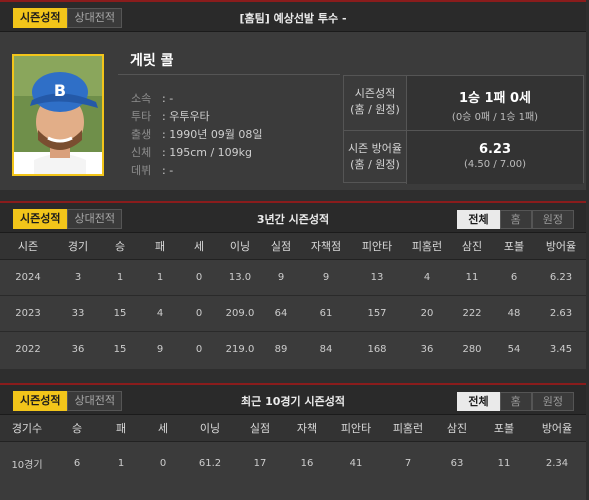 The height and width of the screenshot is (500, 589). I want to click on table-header-row: 경기수 승 패 세 이닝 실점 자책 피안타 피홈런 삼진 포볼 방어율, so click(293, 428).